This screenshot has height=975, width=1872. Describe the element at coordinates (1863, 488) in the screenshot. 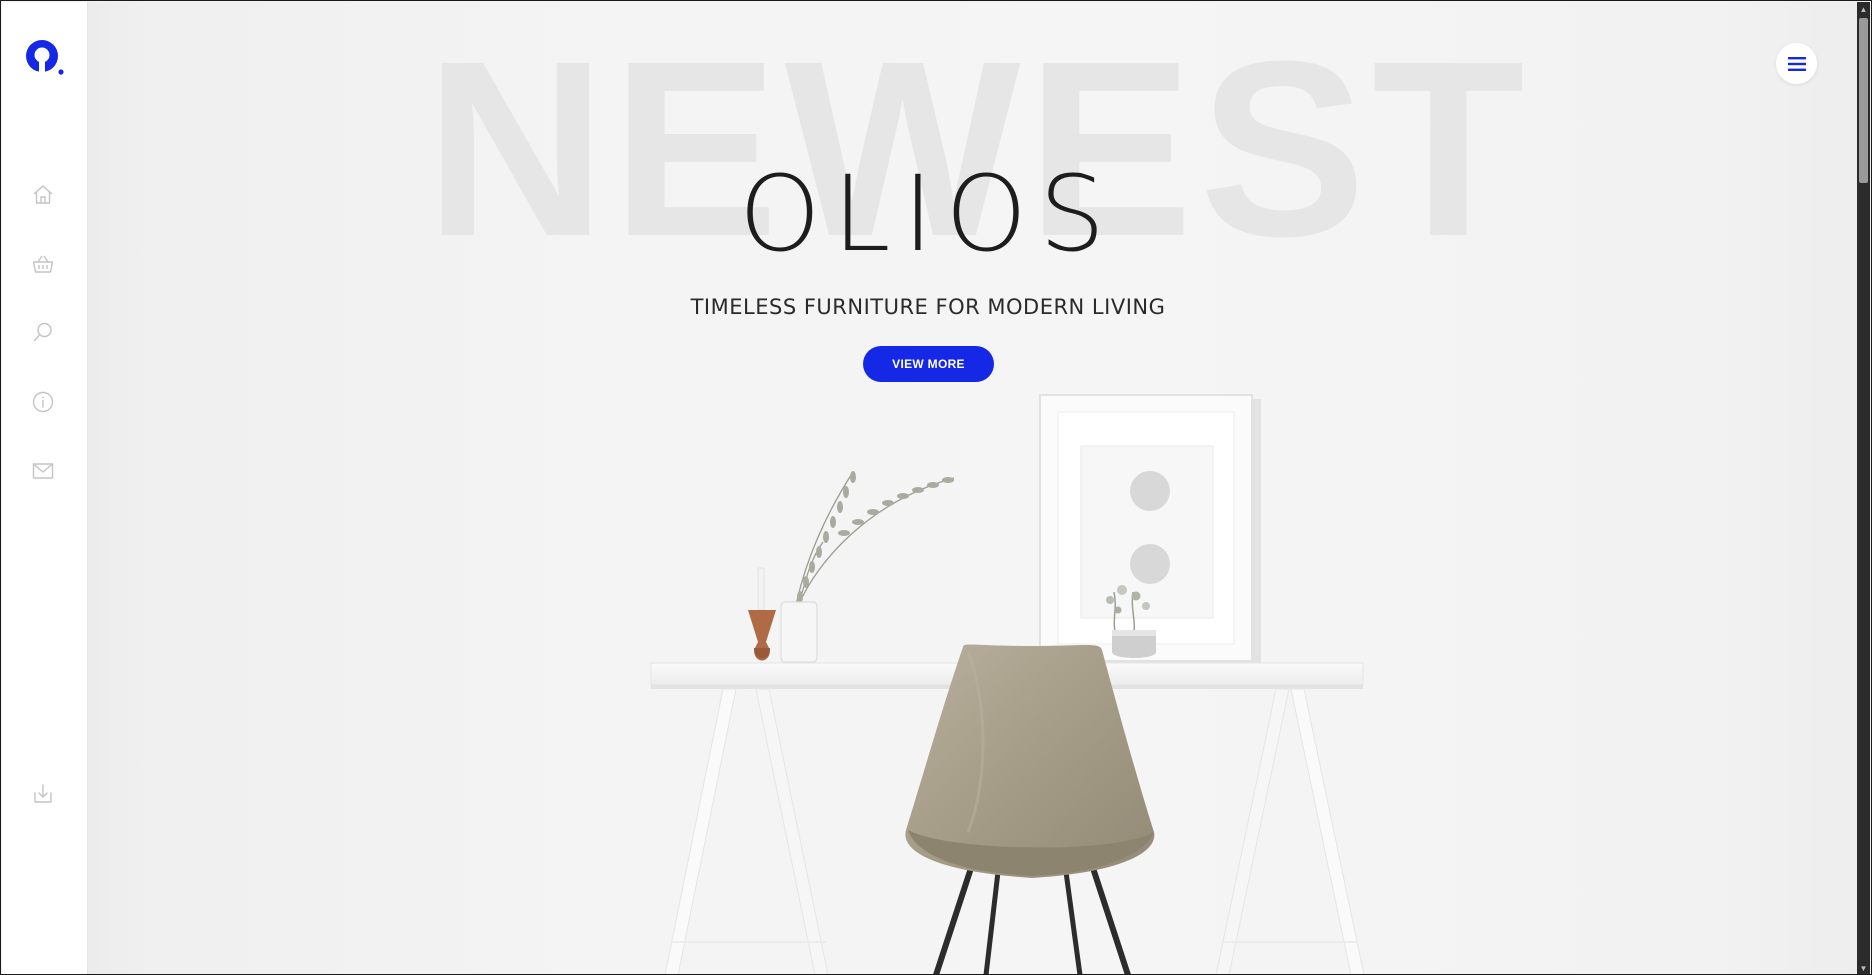

I see `page-scrollbar: ▲ ▼` at that location.